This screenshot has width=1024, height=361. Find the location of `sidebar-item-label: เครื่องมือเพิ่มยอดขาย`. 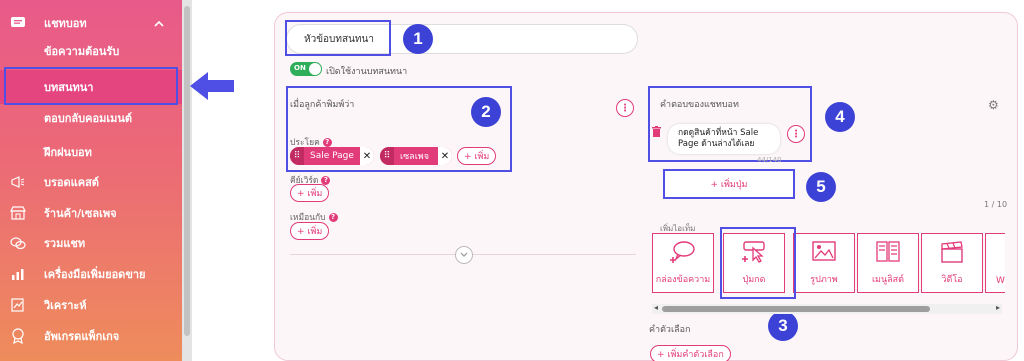

sidebar-item-label: เครื่องมือเพิ่มยอดขาย is located at coordinates (95, 274).